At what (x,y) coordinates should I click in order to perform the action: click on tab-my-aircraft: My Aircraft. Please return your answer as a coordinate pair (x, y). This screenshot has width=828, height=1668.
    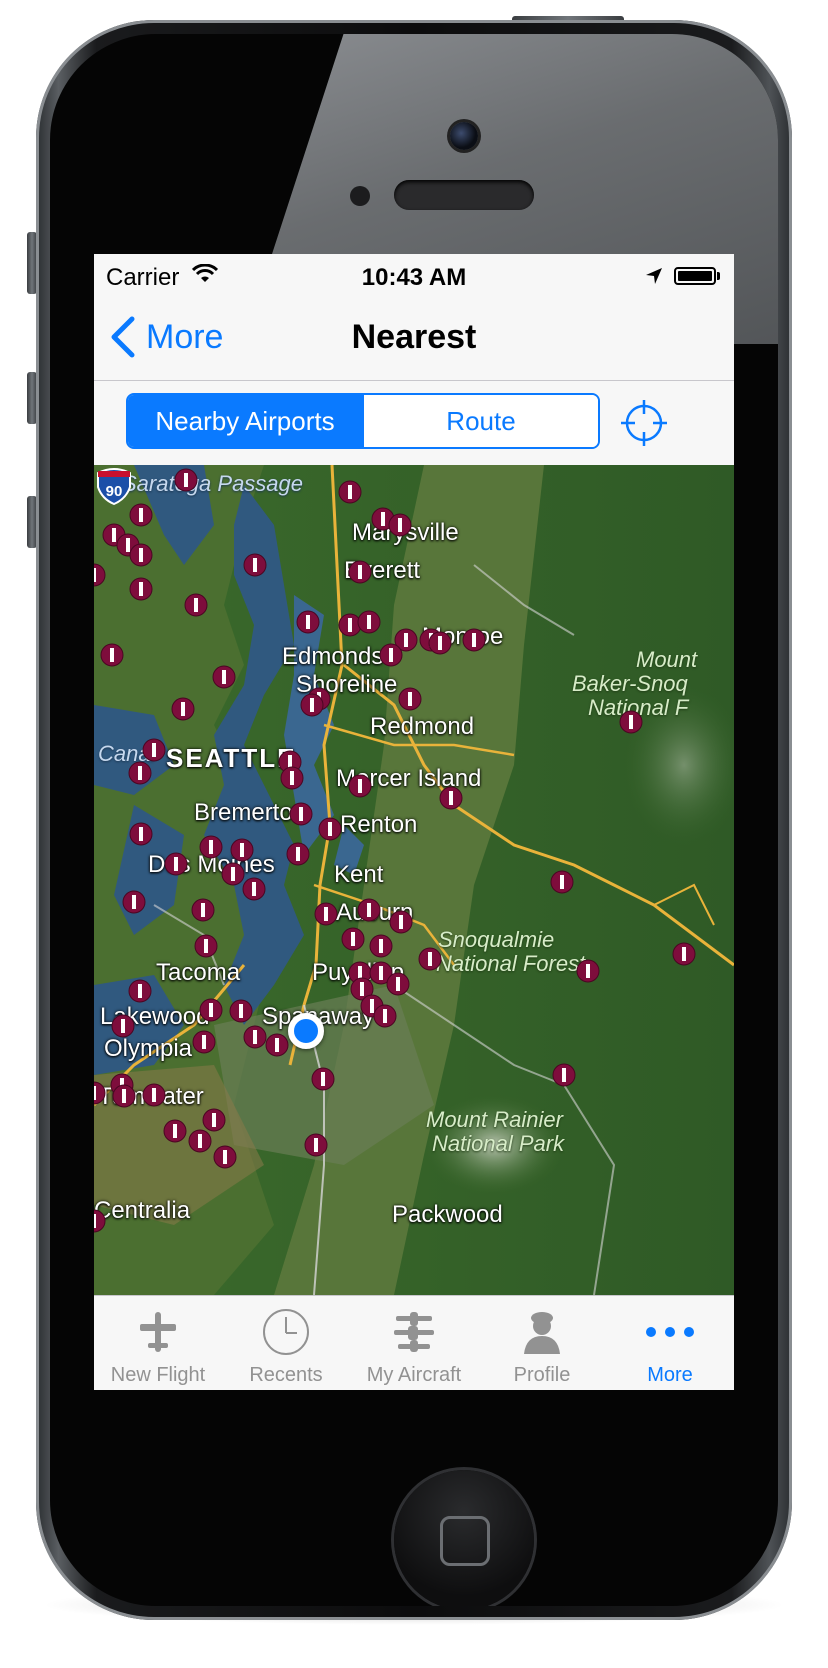
    Looking at the image, I should click on (414, 1343).